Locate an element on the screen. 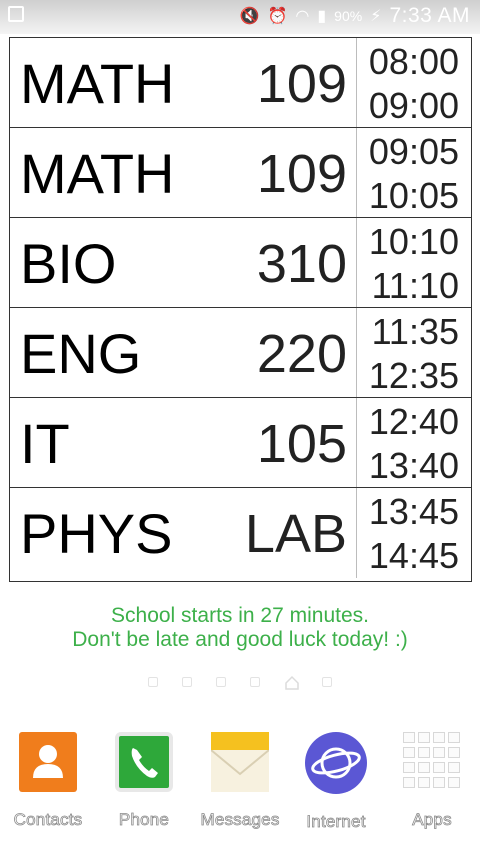 The height and width of the screenshot is (854, 480). app-dock: Contacts Phone Messages Internet Apps is located at coordinates (240, 788).